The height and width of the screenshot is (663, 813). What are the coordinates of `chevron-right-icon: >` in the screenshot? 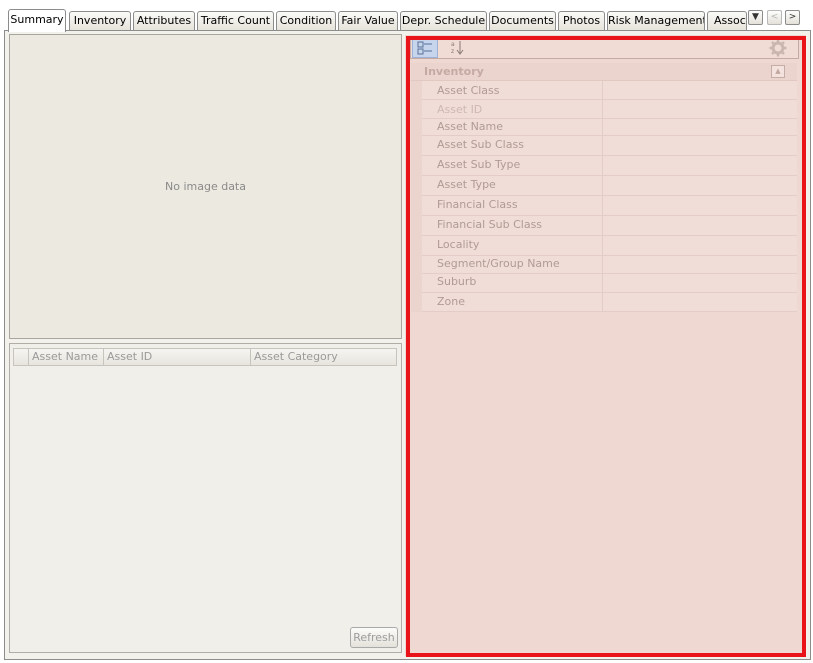 It's located at (792, 17).